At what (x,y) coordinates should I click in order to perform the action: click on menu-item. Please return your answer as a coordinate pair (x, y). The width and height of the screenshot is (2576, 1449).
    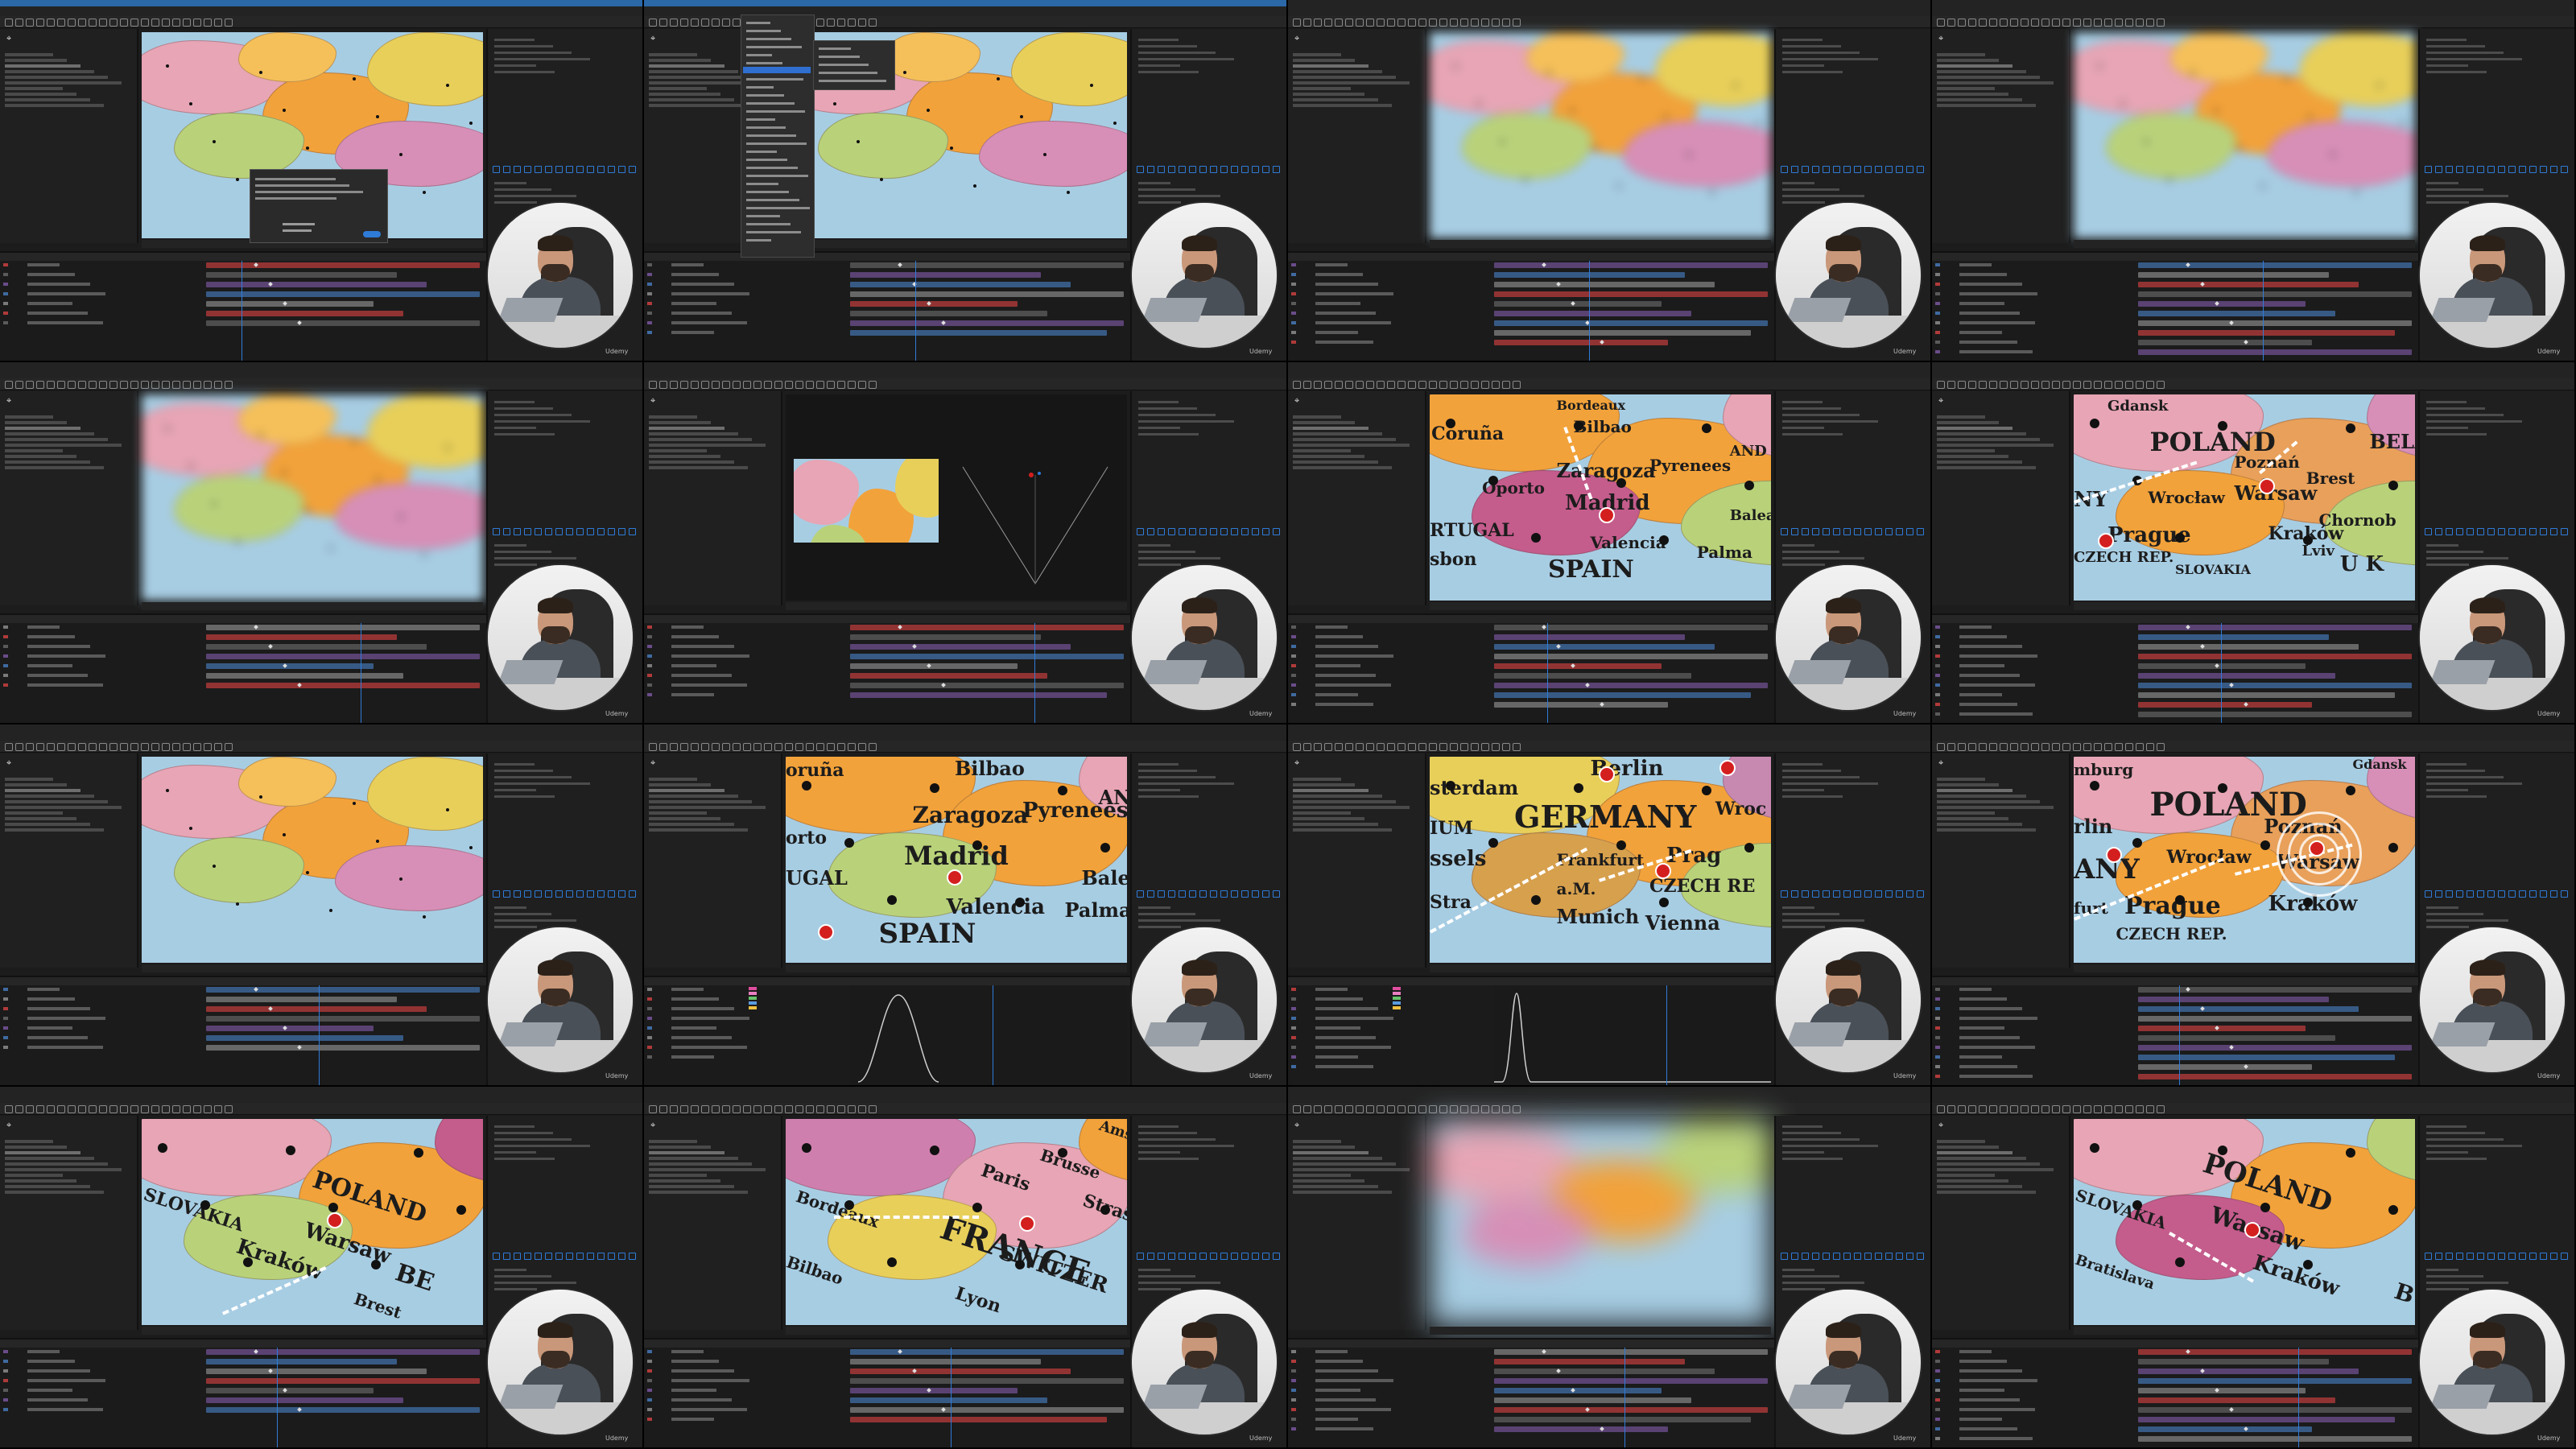
    Looking at the image, I should click on (775, 111).